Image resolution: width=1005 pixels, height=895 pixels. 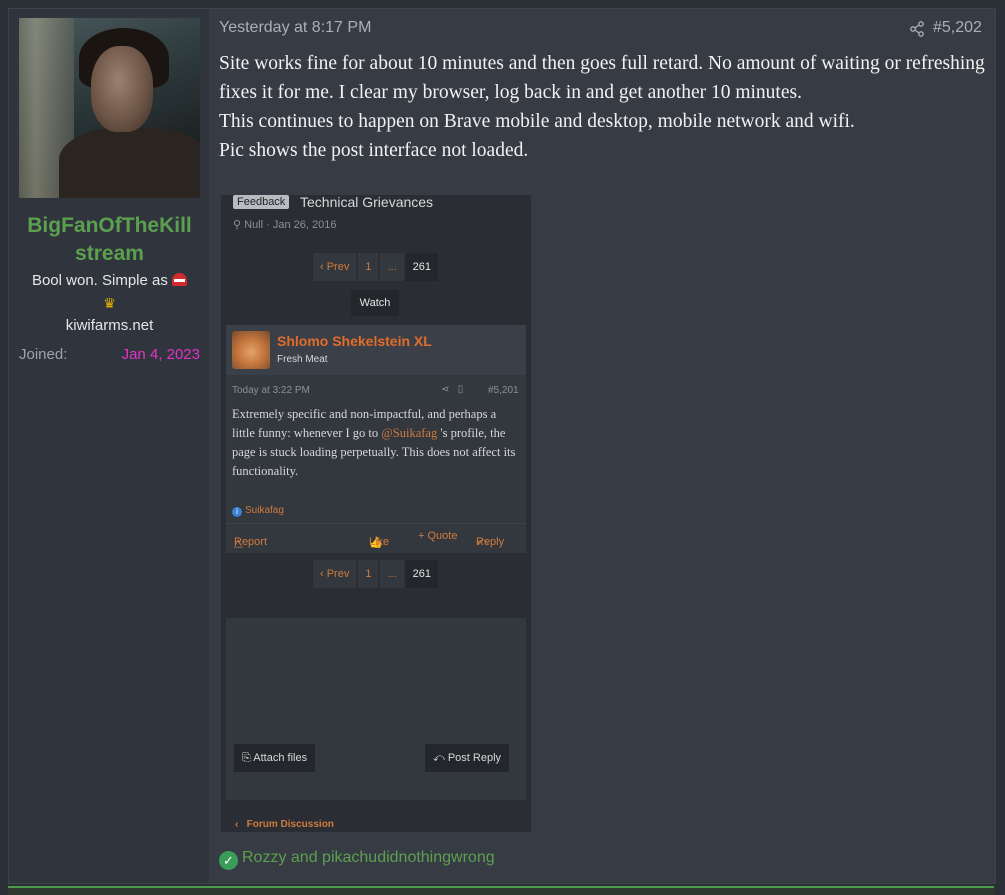 I want to click on inner-avatar, so click(x=251, y=350).